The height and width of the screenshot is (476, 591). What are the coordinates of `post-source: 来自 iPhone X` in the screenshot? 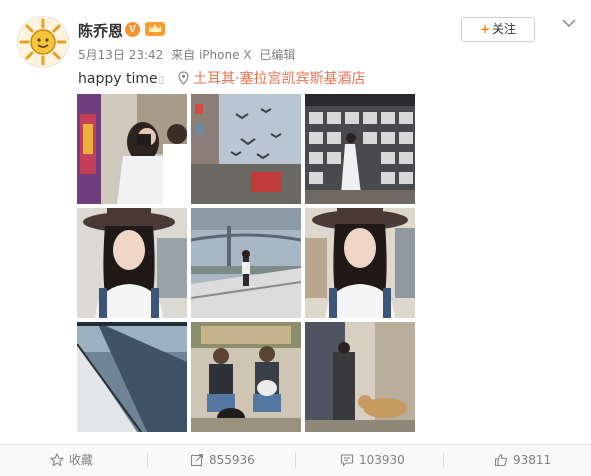 It's located at (211, 55).